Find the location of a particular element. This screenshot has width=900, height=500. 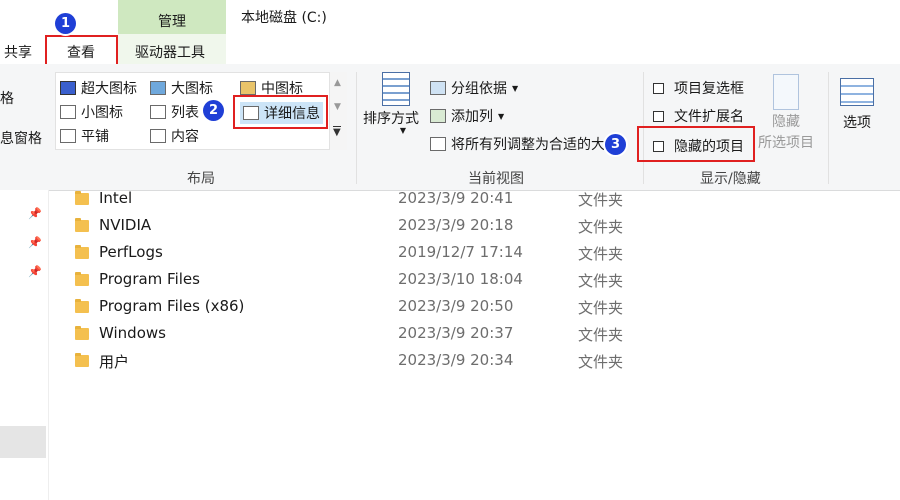

list-icon is located at coordinates (158, 112).